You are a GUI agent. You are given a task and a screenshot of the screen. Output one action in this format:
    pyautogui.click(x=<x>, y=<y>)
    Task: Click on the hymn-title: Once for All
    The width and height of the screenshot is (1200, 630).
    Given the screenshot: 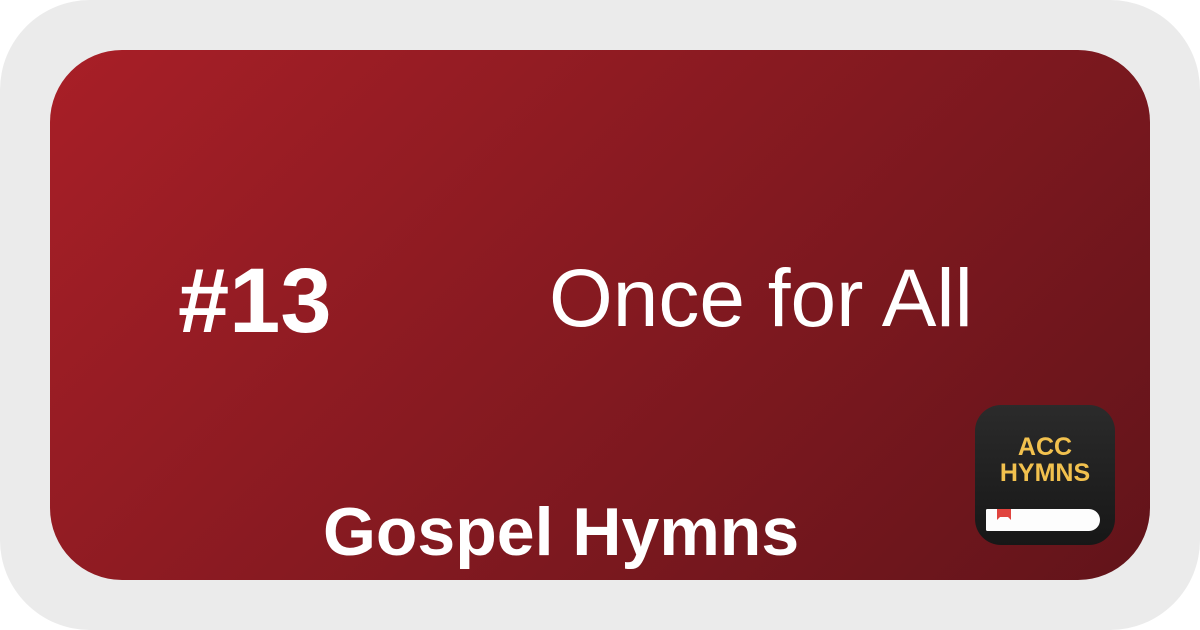 What is the action you would take?
    pyautogui.click(x=761, y=298)
    